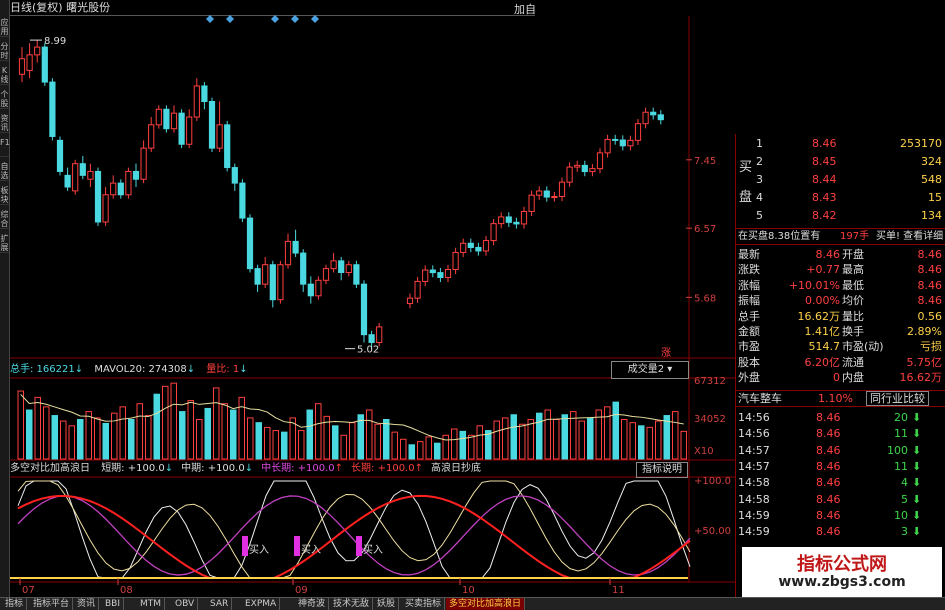 The height and width of the screenshot is (610, 945). I want to click on bid-row: 4 8.43 15, so click(840, 197).